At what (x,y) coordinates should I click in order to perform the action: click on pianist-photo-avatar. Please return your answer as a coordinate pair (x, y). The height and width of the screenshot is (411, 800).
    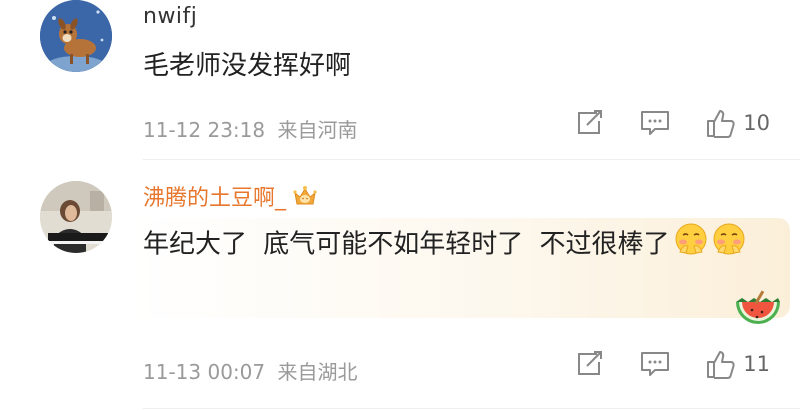
    Looking at the image, I should click on (76, 217).